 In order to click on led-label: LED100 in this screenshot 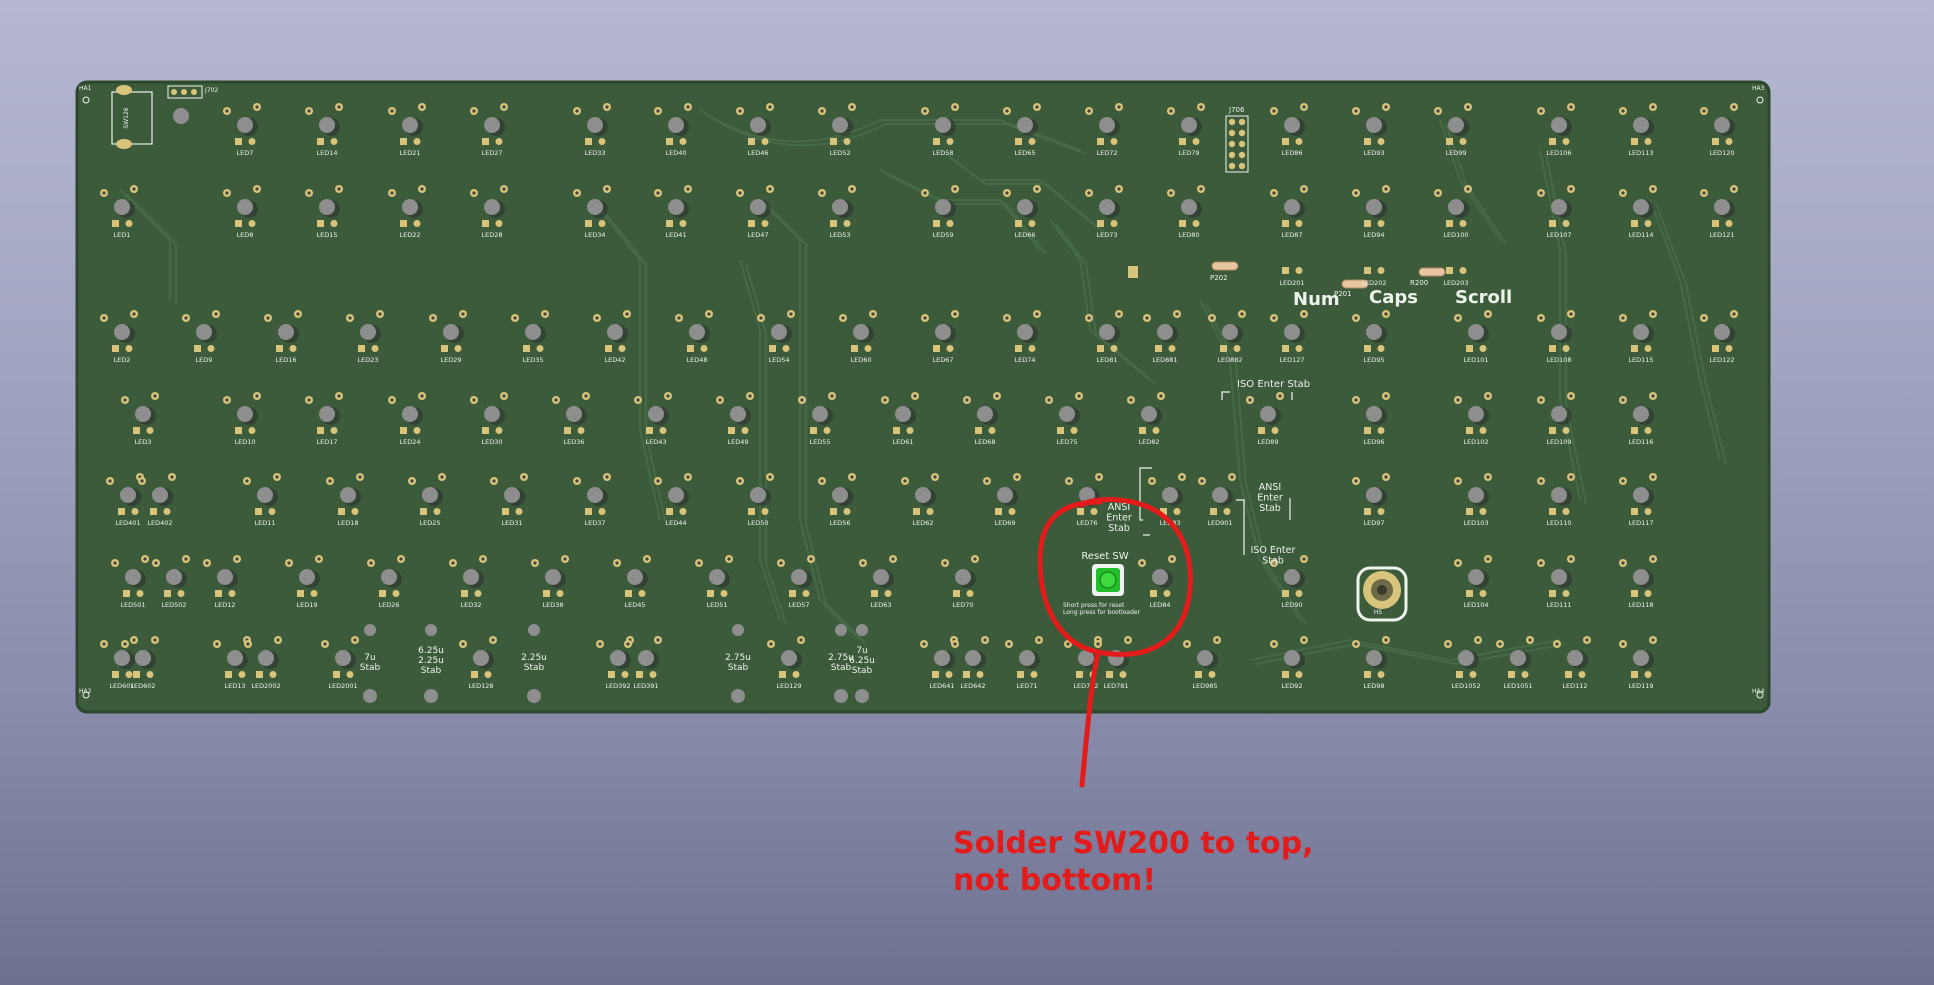, I will do `click(1455, 235)`.